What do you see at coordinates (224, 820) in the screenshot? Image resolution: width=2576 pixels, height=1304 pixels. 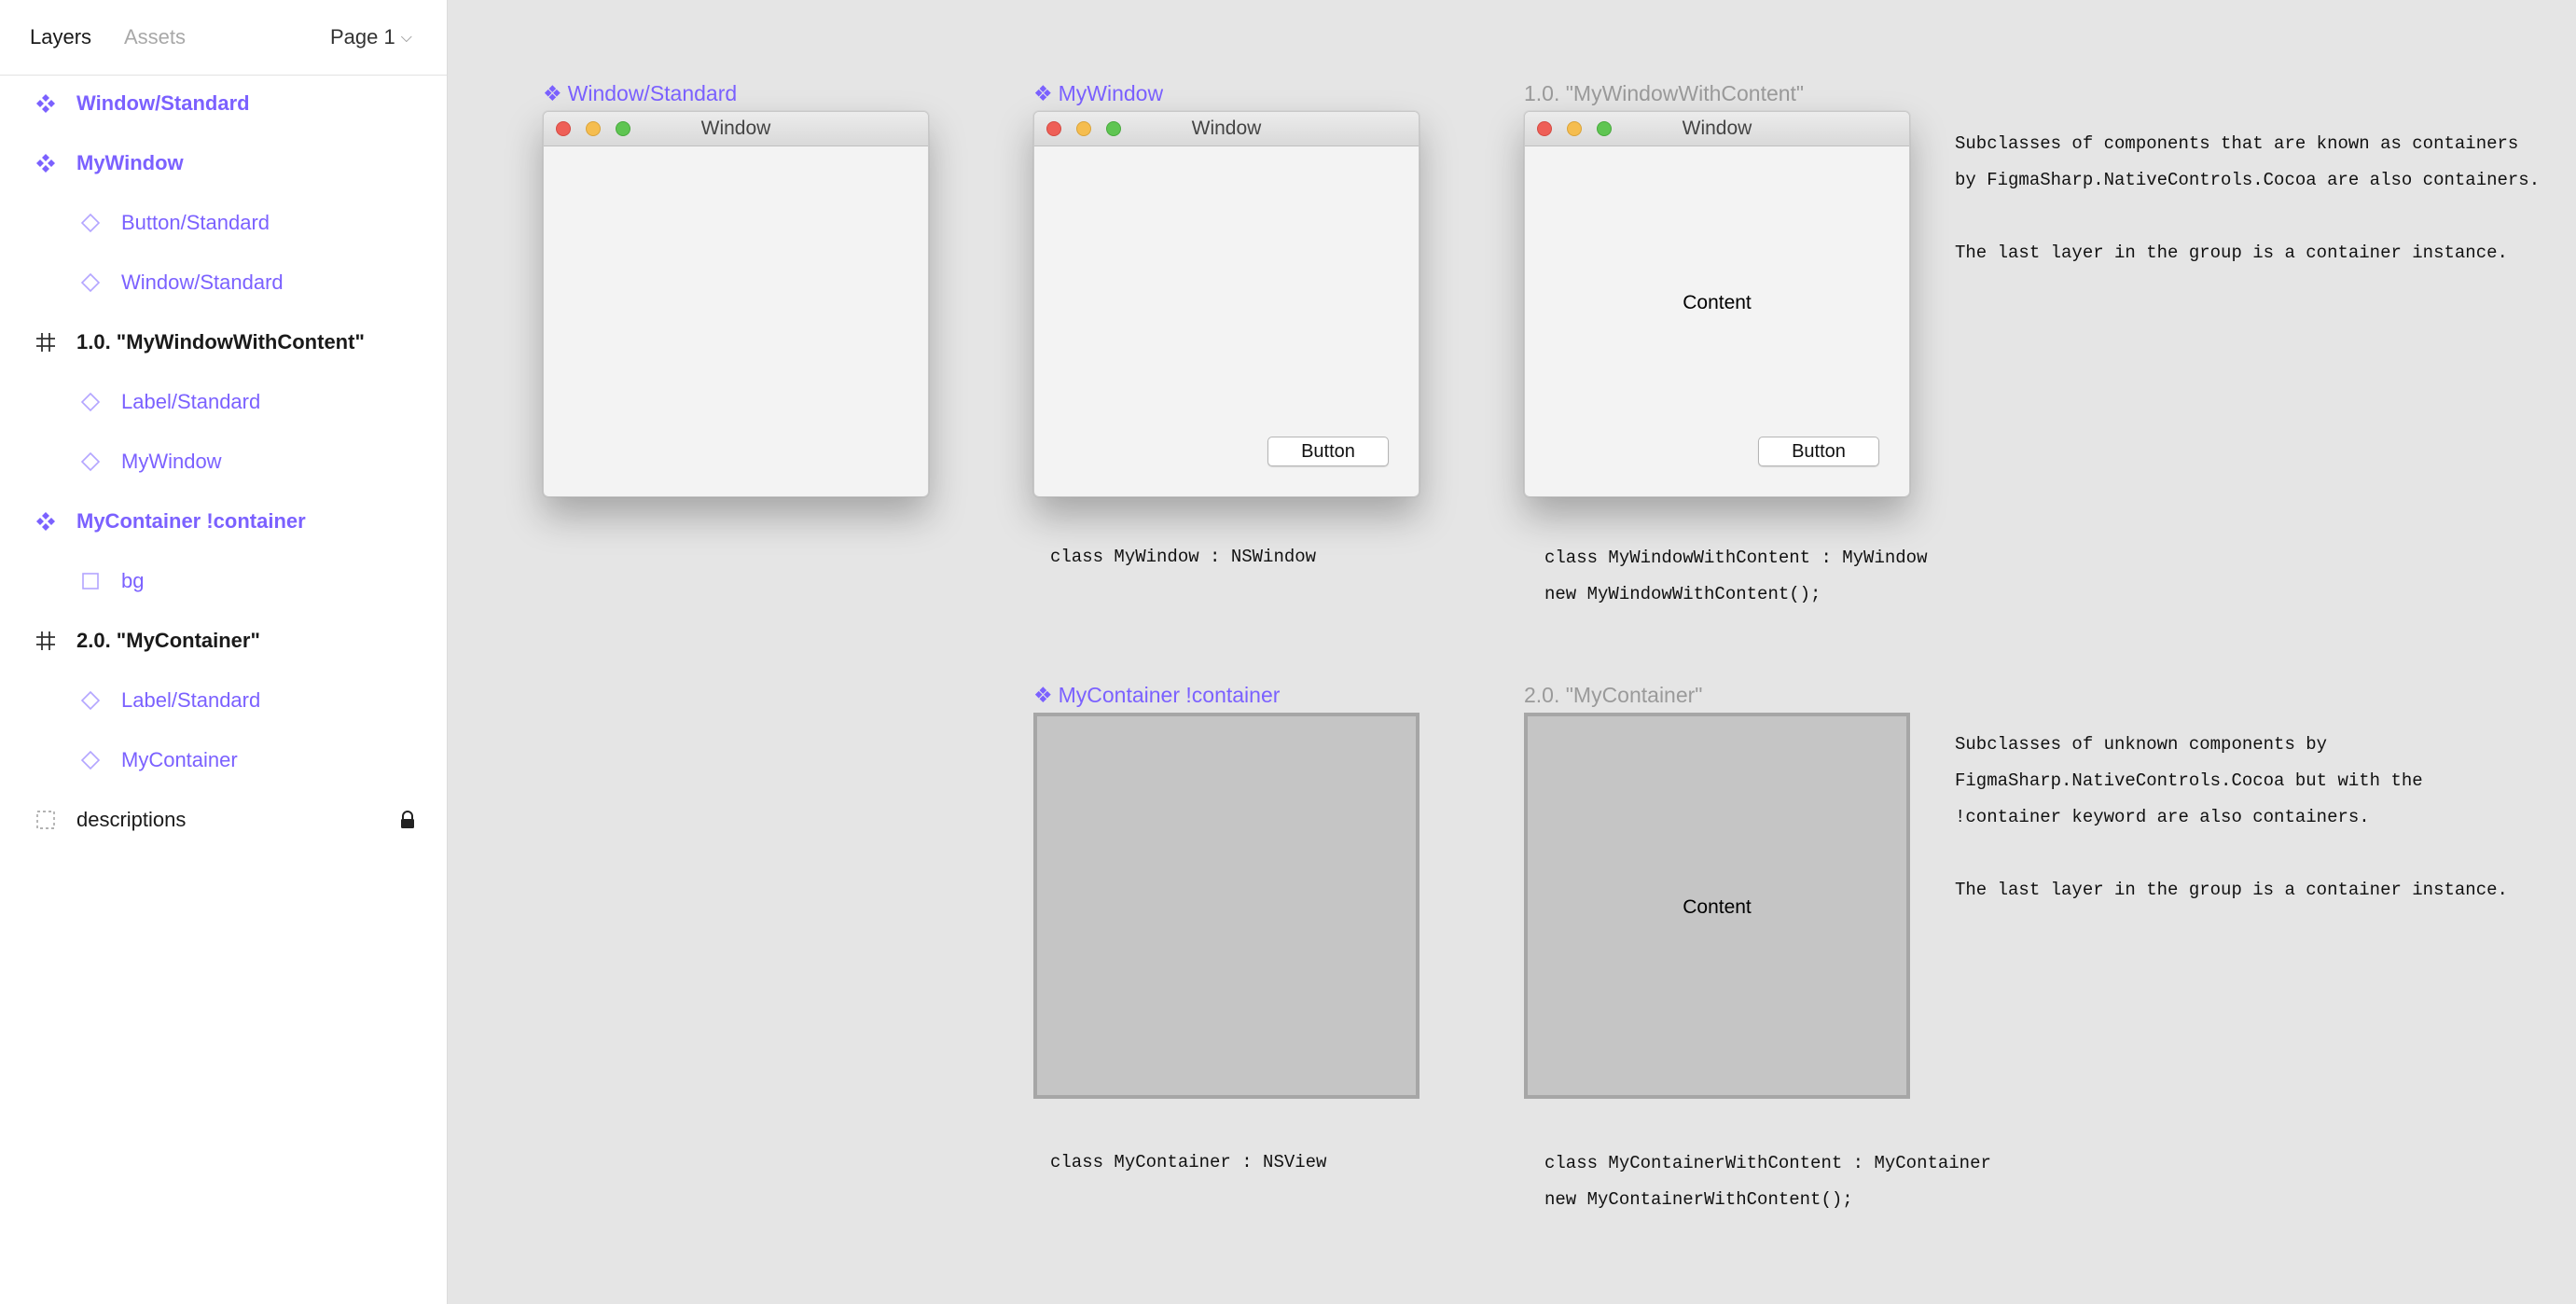 I see `layer-row-group: descriptions` at bounding box center [224, 820].